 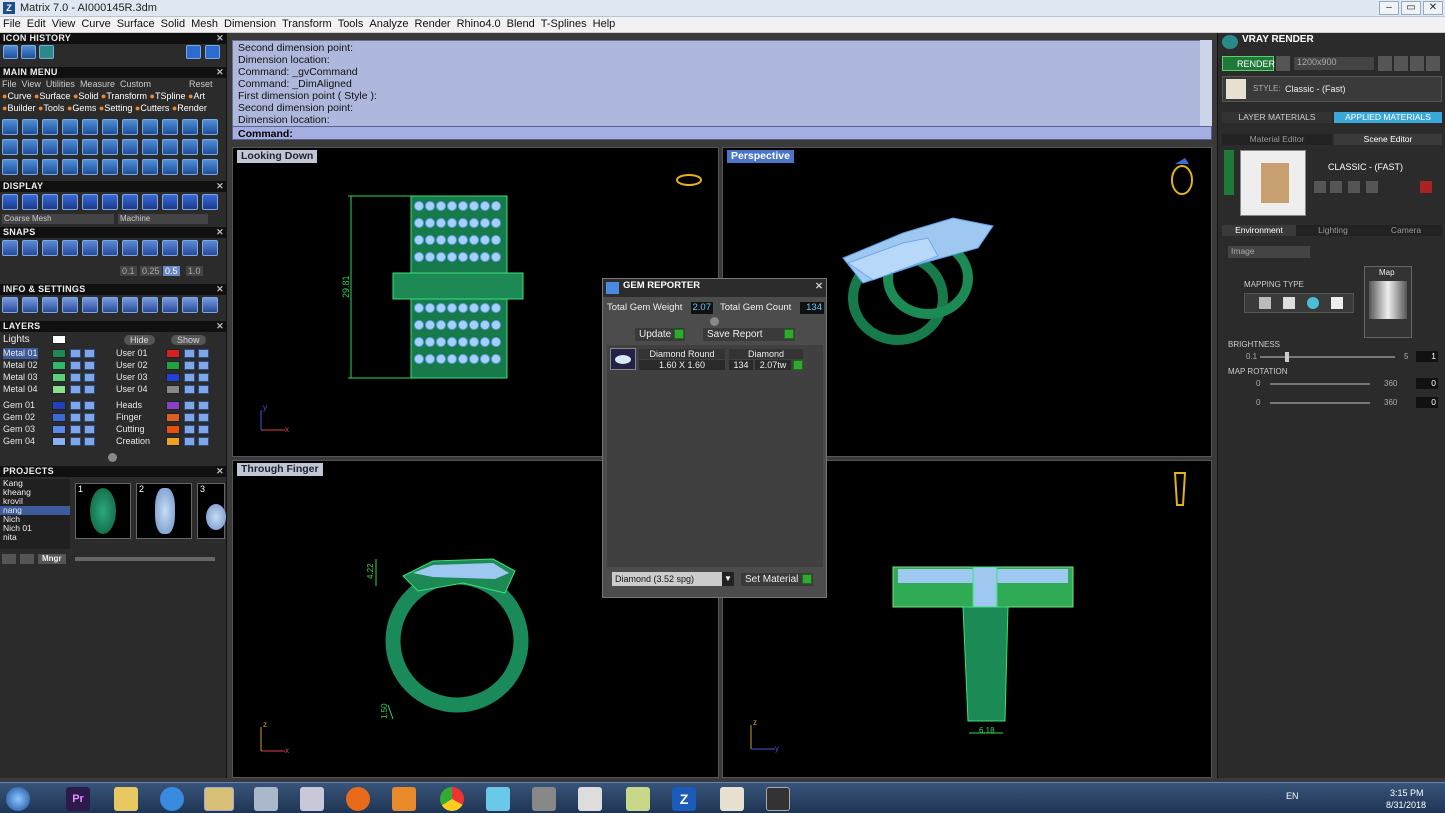 I want to click on start-button, so click(x=18, y=799).